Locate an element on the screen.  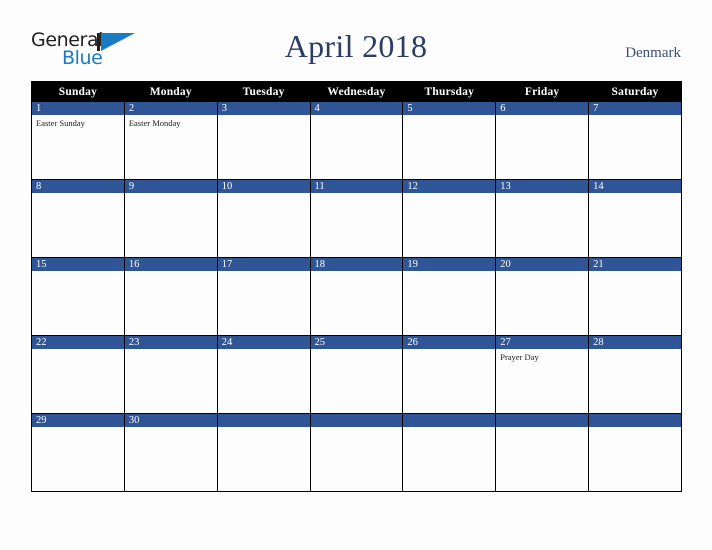
day-event-list: Easter Sunday is located at coordinates (78, 122).